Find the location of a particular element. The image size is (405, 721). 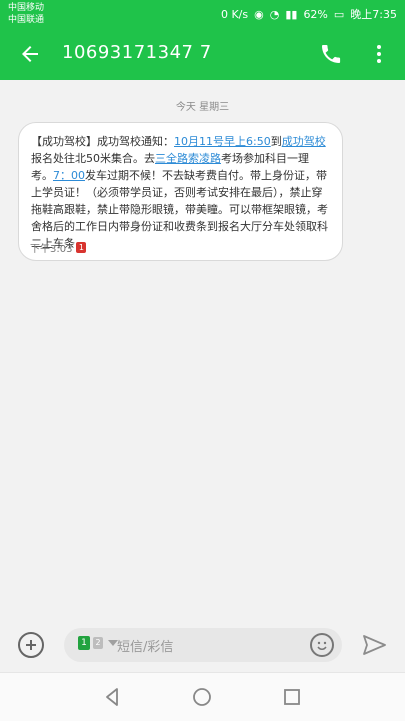

message-link-time: 7：00 is located at coordinates (69, 175).